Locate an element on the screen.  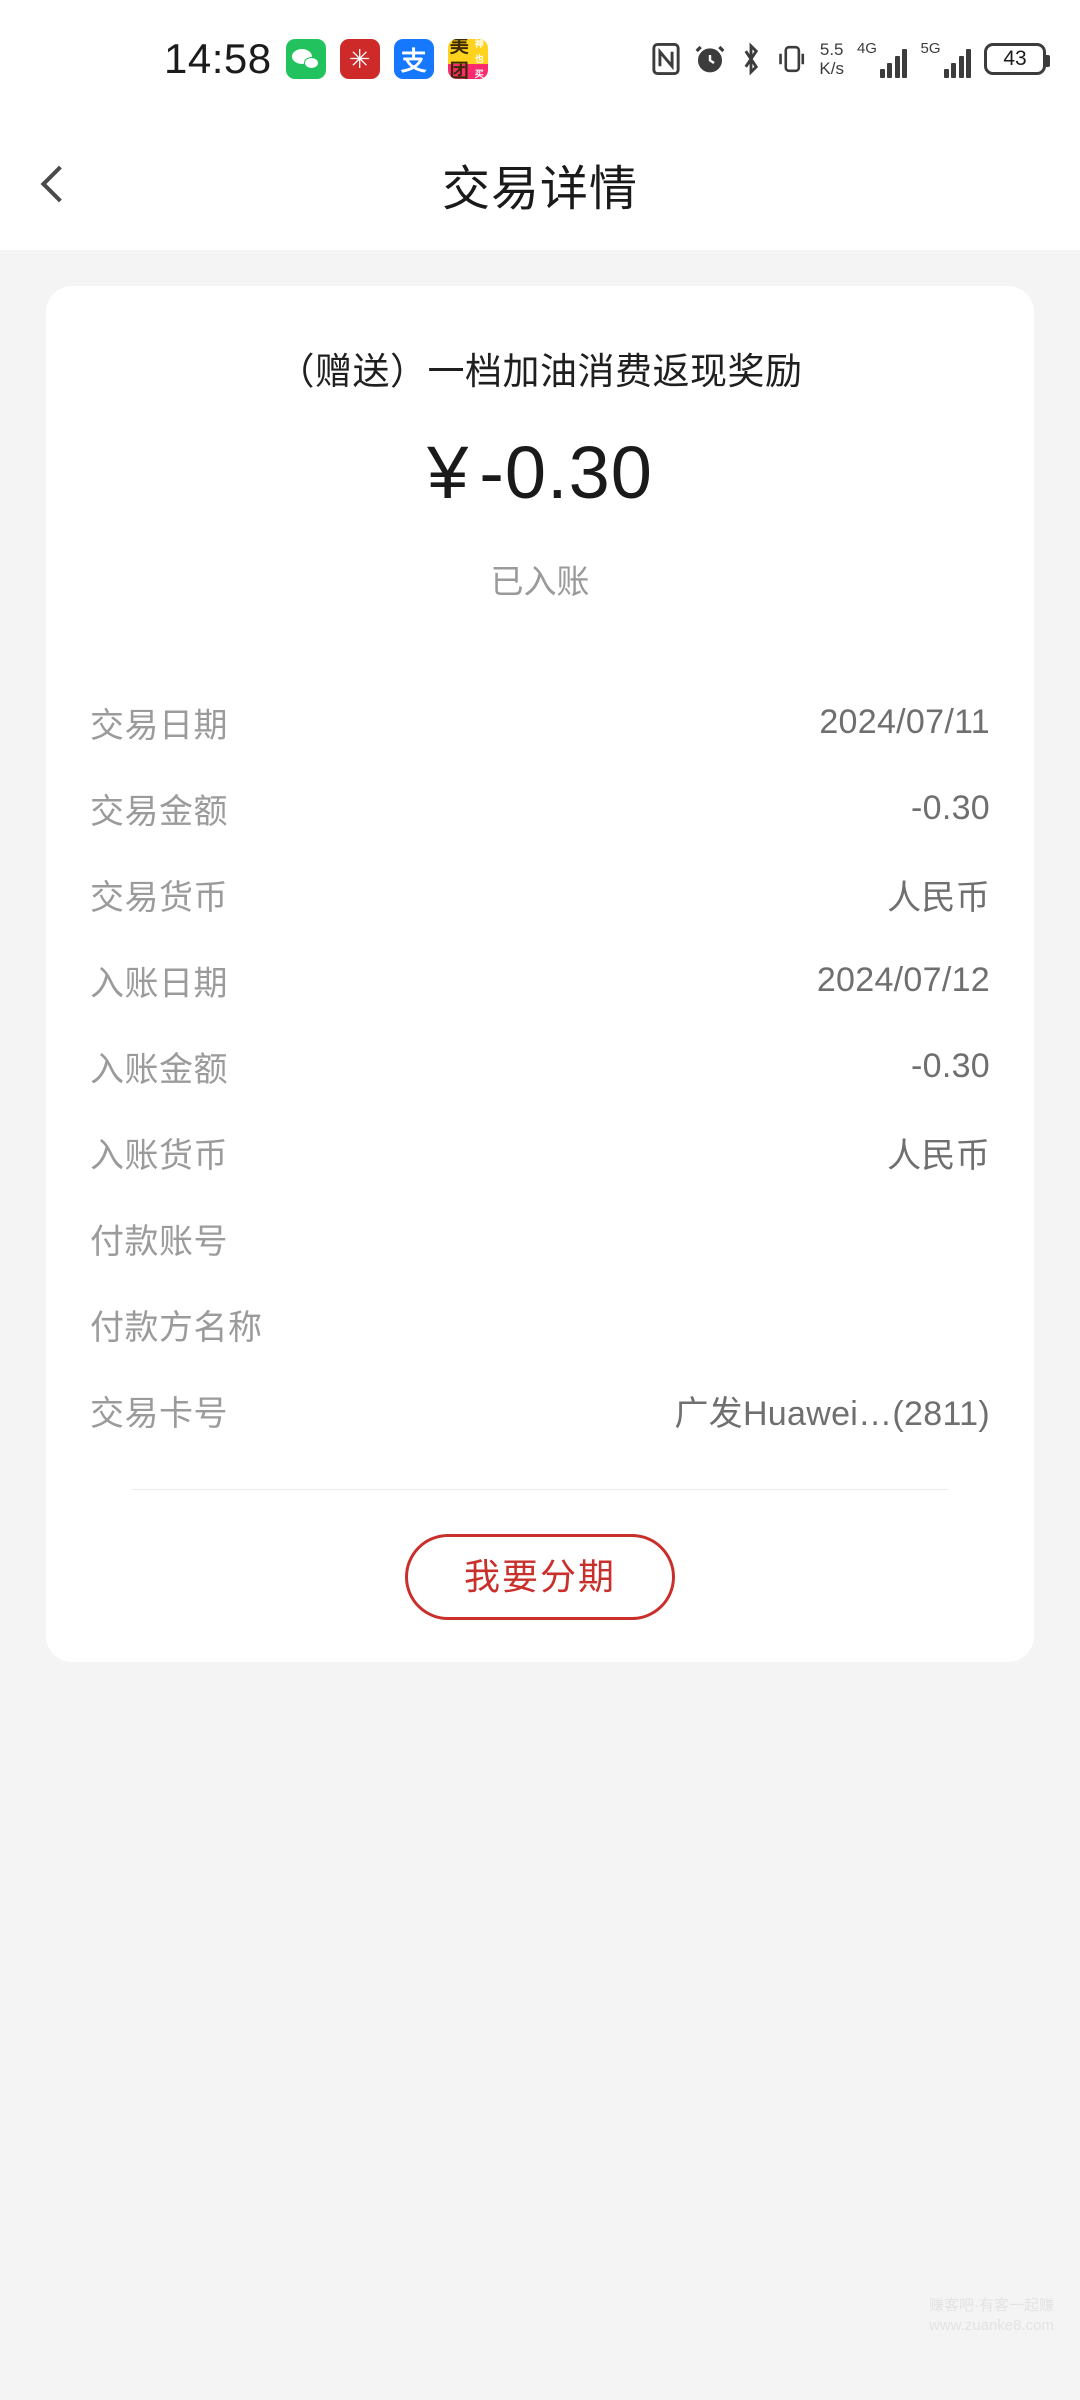
transaction-amount: ¥ -0.30 is located at coordinates (540, 472).